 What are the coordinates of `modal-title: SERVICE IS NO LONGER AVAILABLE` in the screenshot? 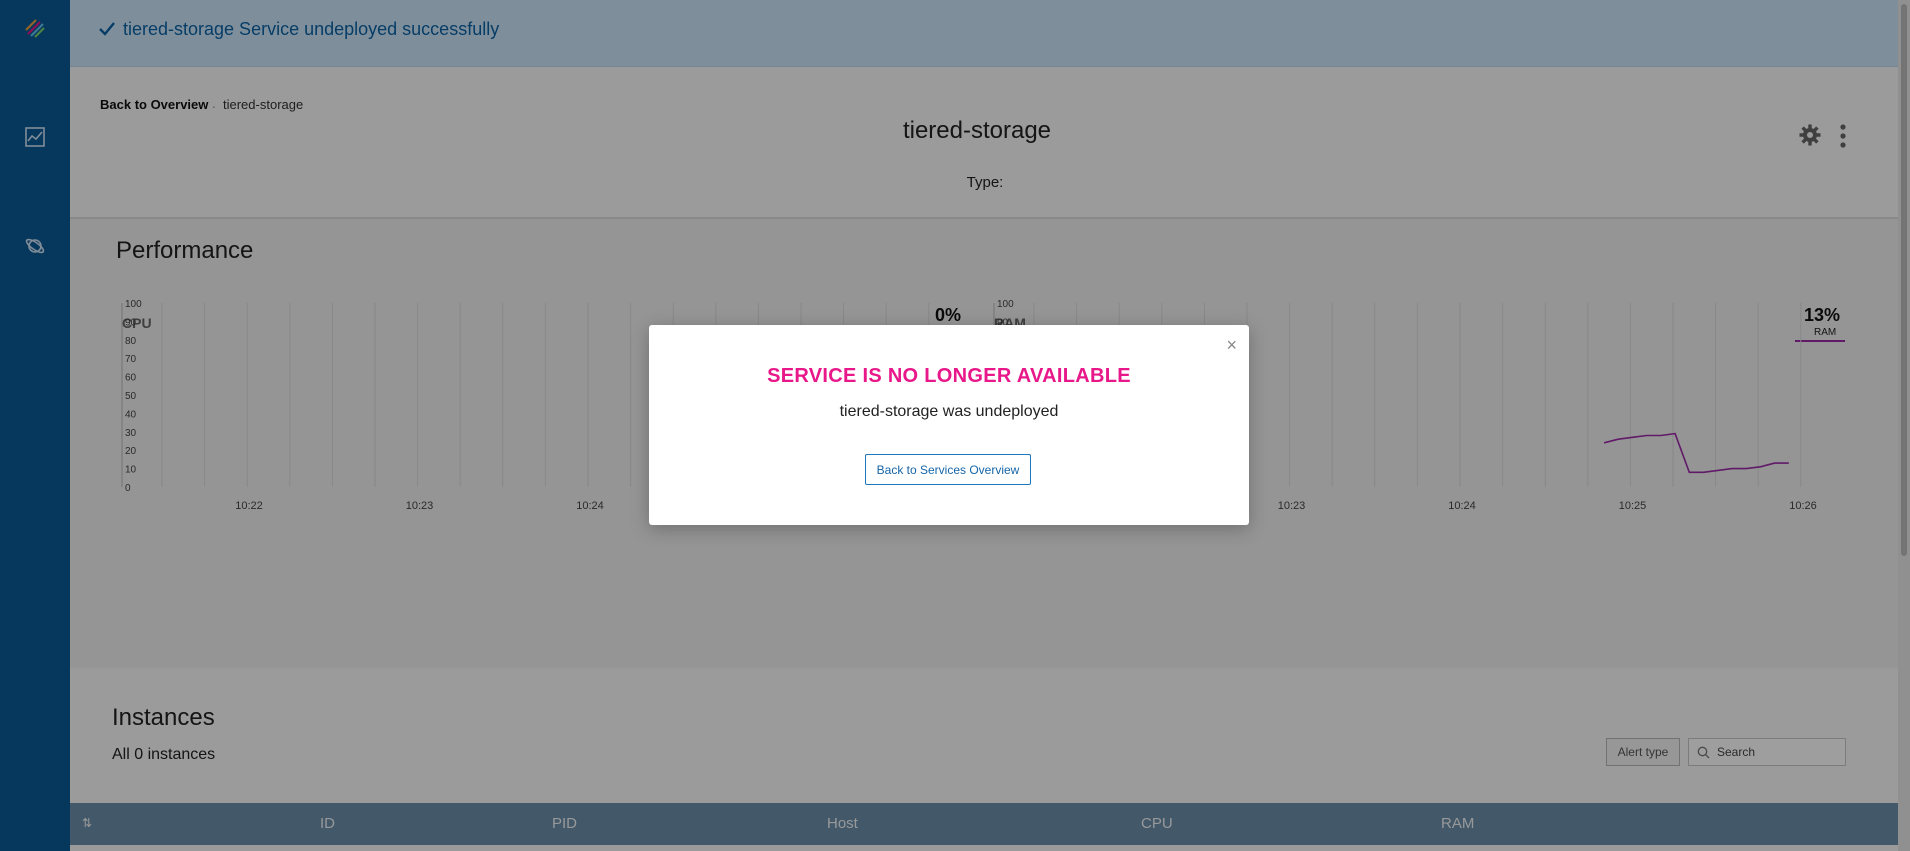 It's located at (949, 376).